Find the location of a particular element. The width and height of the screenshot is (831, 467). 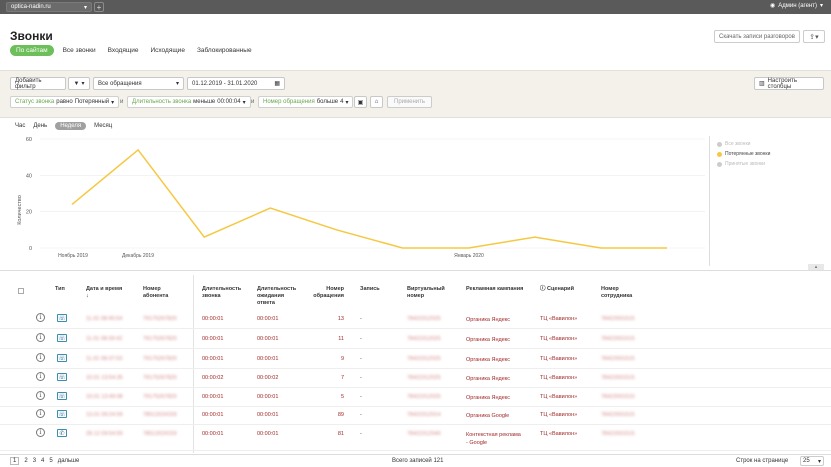

cell-appeal-number: 7 is located at coordinates (327, 378).